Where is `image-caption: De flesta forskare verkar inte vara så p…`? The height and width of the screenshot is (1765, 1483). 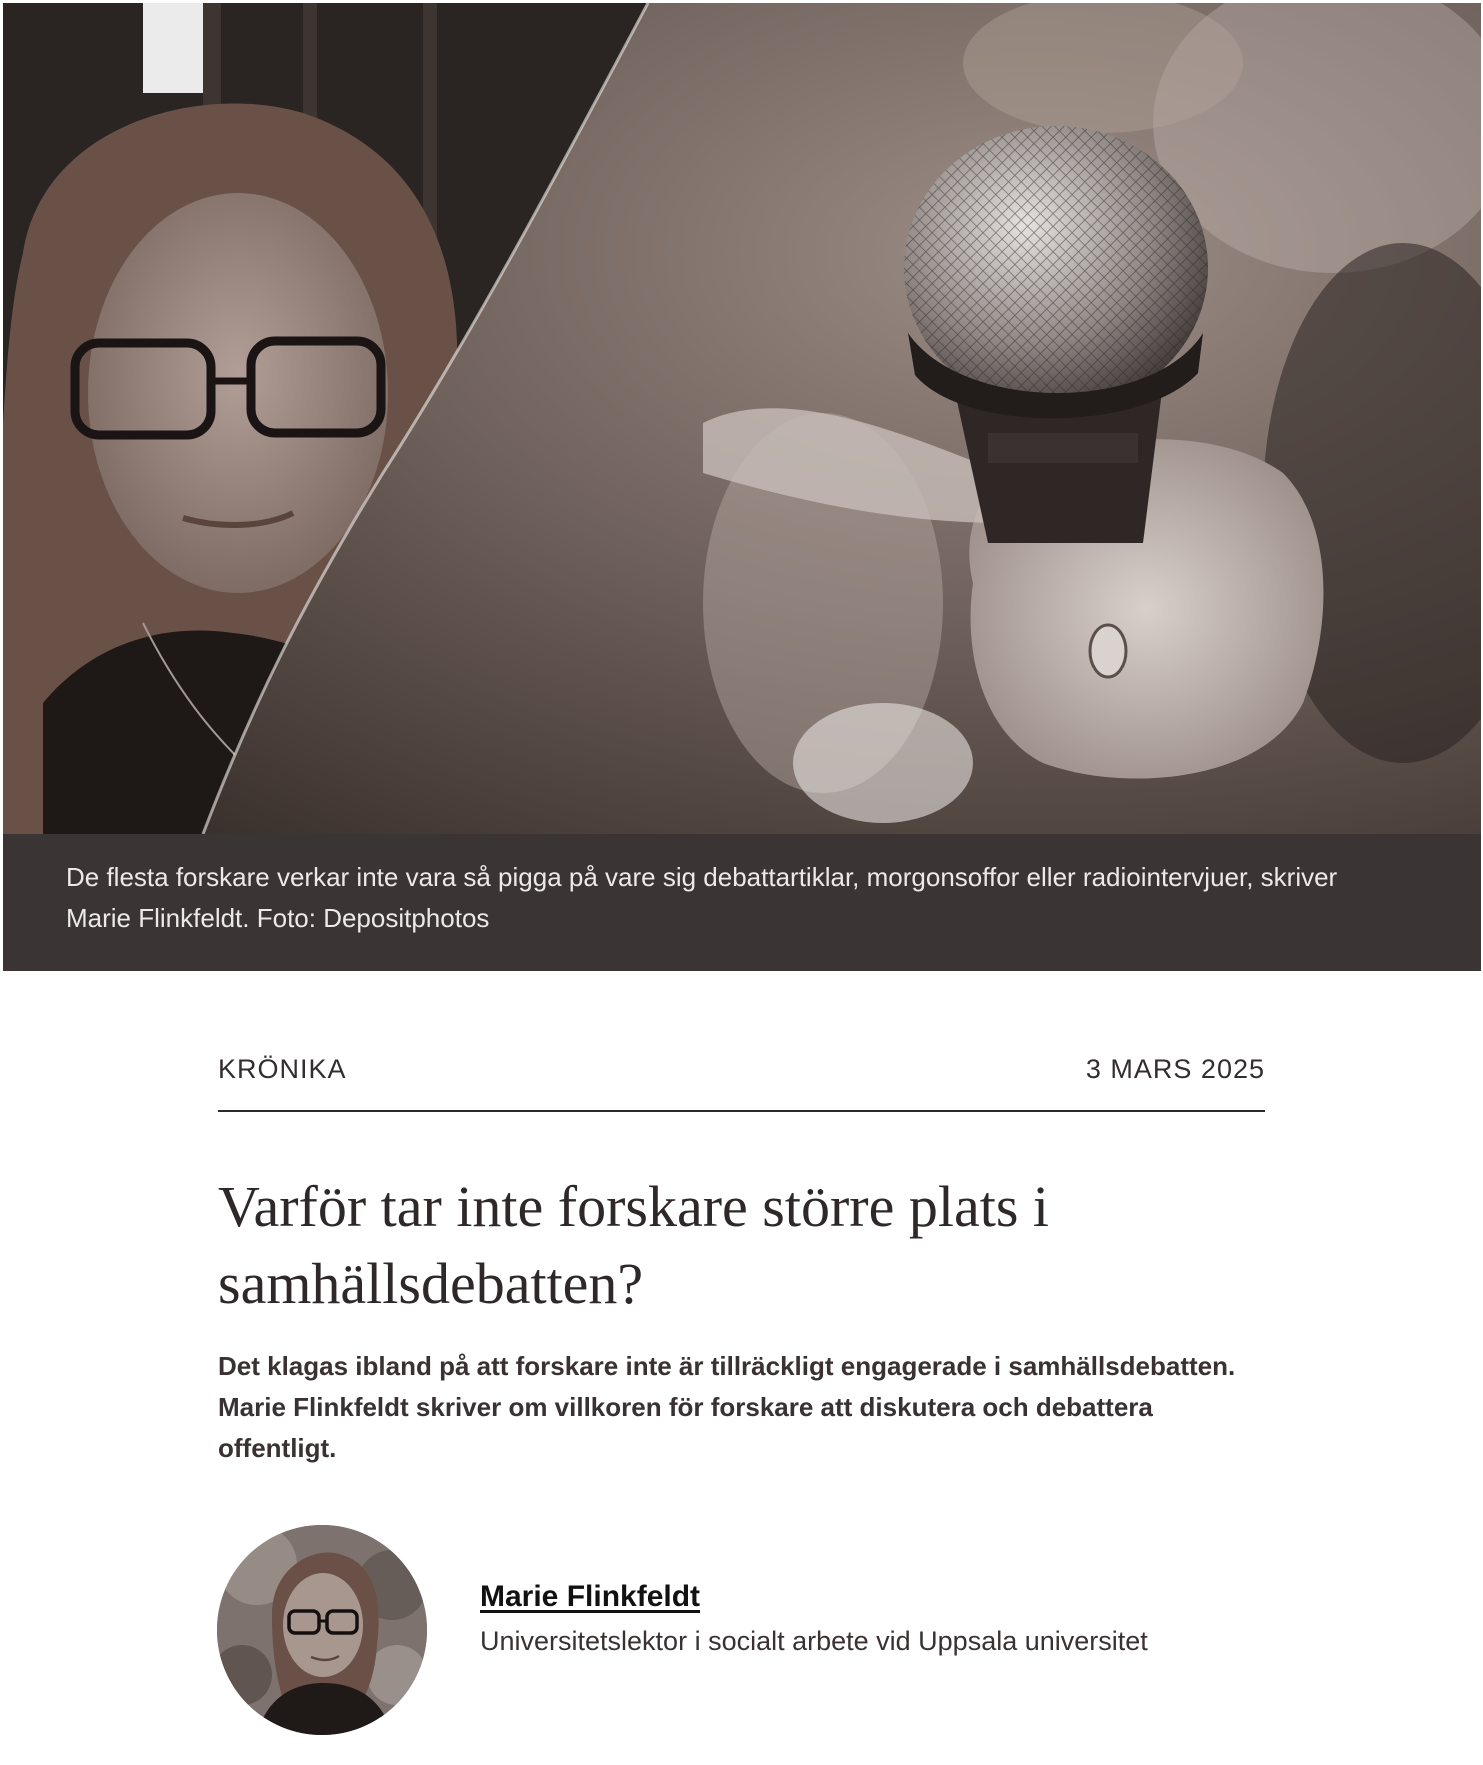
image-caption: De flesta forskare verkar inte vara så p… is located at coordinates (702, 897).